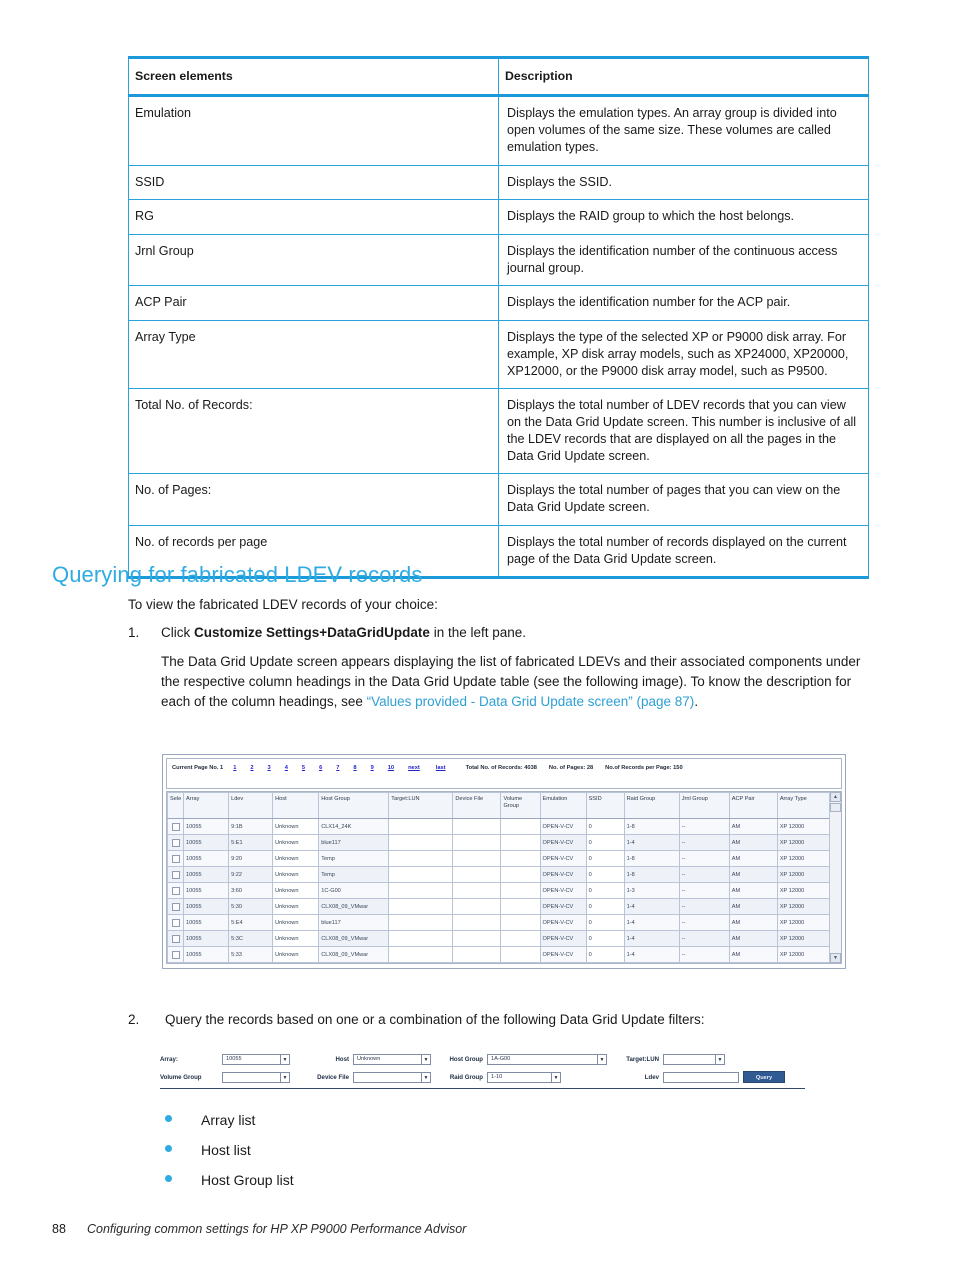 The height and width of the screenshot is (1271, 954). What do you see at coordinates (563, 805) in the screenshot?
I see `column-header-emulation: Emulation` at bounding box center [563, 805].